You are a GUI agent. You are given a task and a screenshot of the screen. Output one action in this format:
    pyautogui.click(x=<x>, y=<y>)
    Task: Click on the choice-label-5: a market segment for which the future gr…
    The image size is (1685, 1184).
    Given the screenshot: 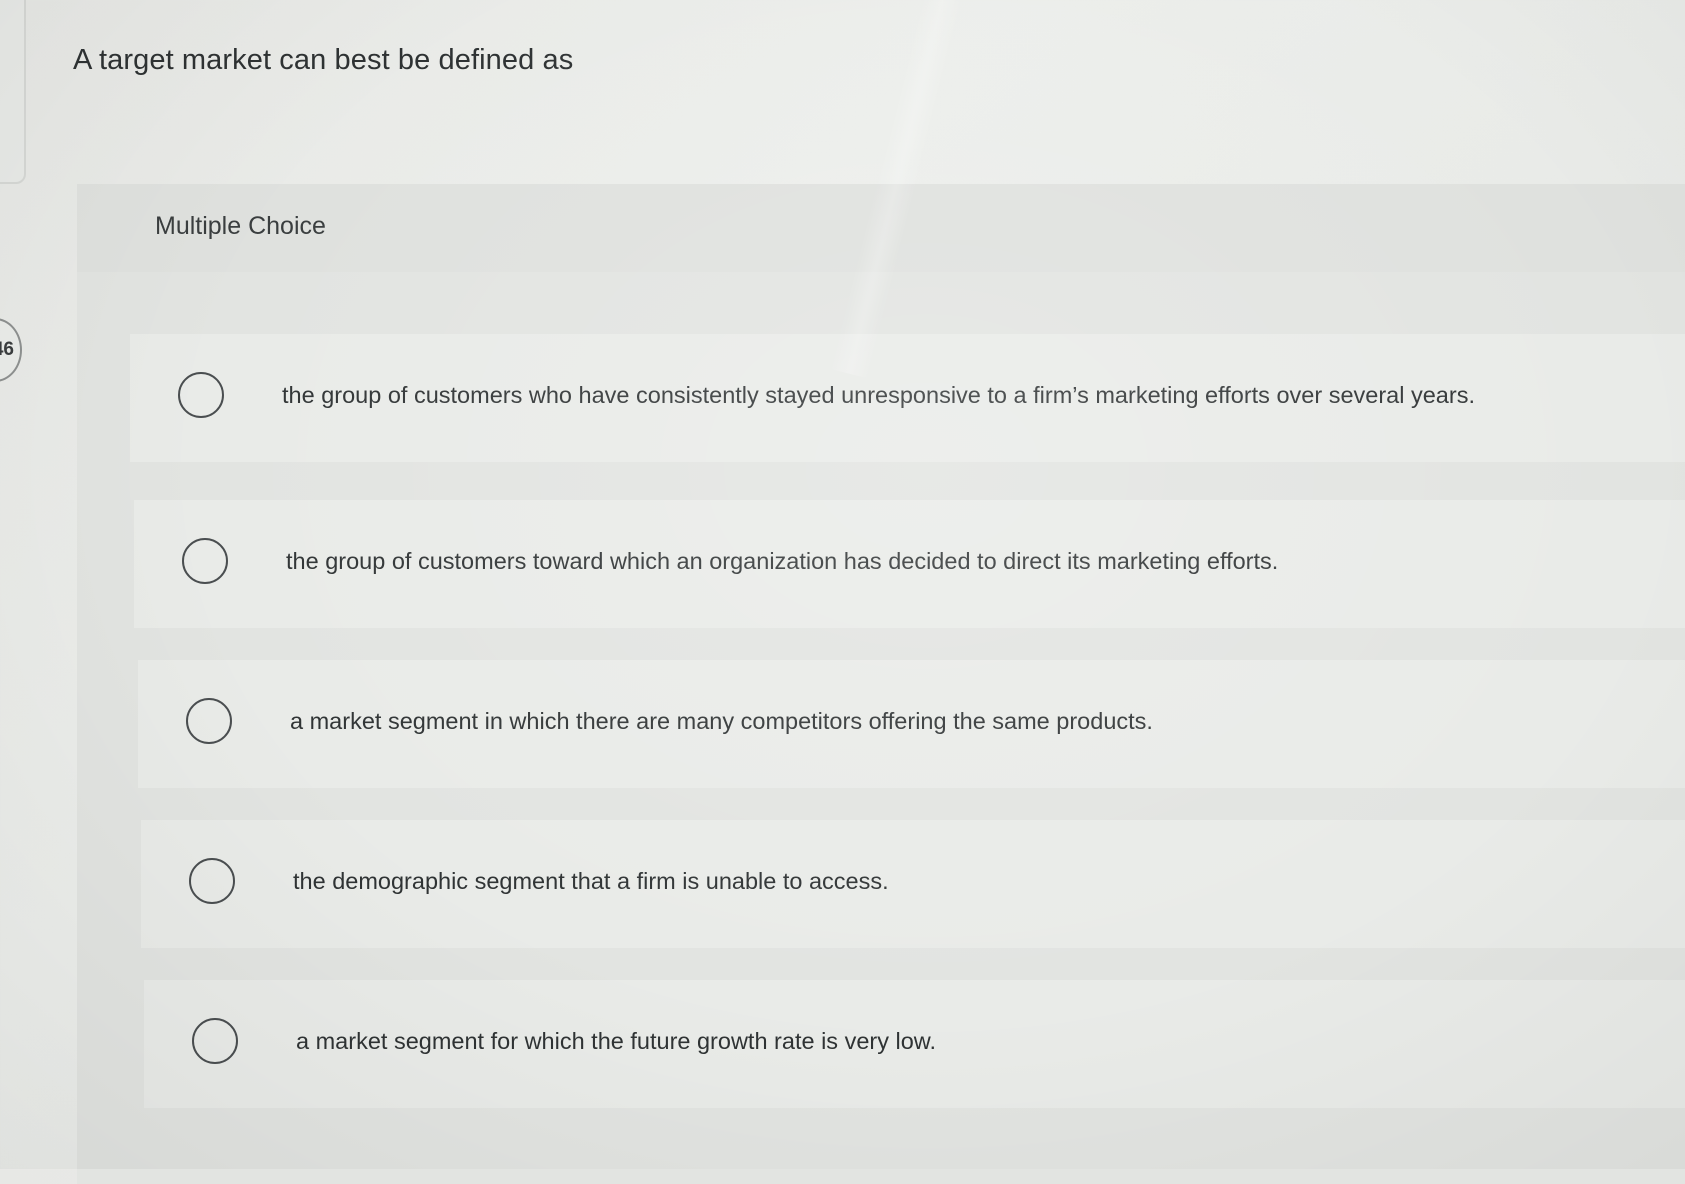 What is the action you would take?
    pyautogui.click(x=616, y=1041)
    